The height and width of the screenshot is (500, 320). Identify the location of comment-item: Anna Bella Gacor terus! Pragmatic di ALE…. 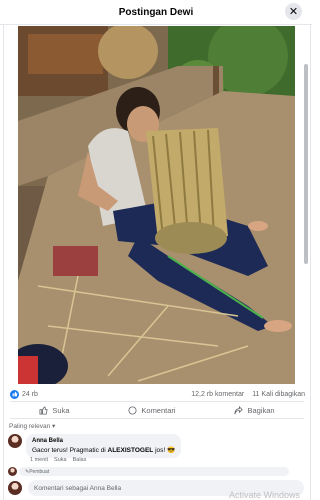
(95, 446).